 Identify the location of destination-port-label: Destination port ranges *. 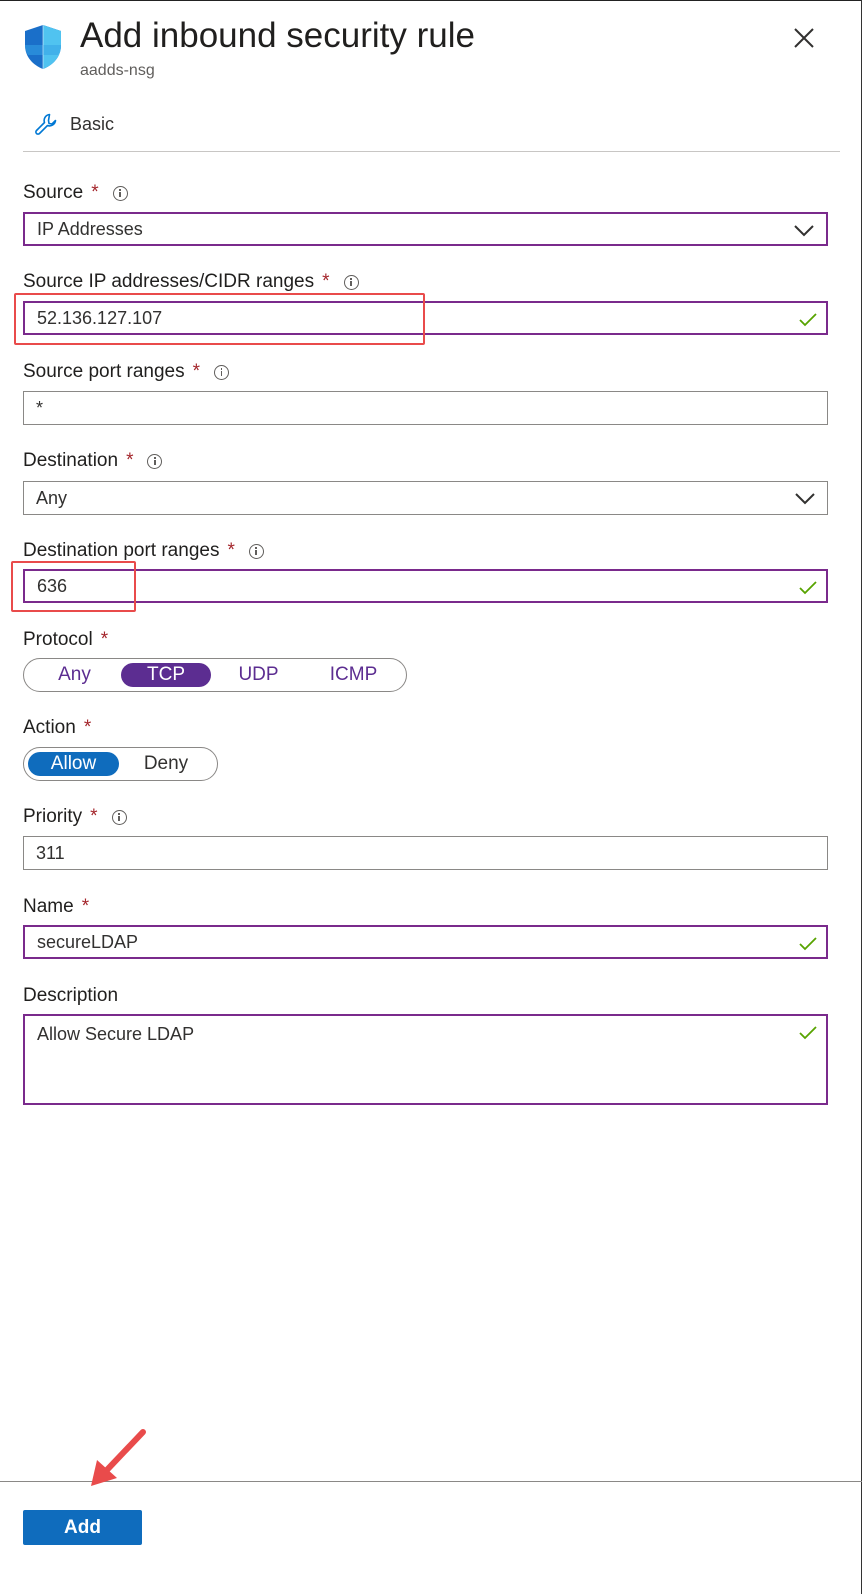
(143, 551).